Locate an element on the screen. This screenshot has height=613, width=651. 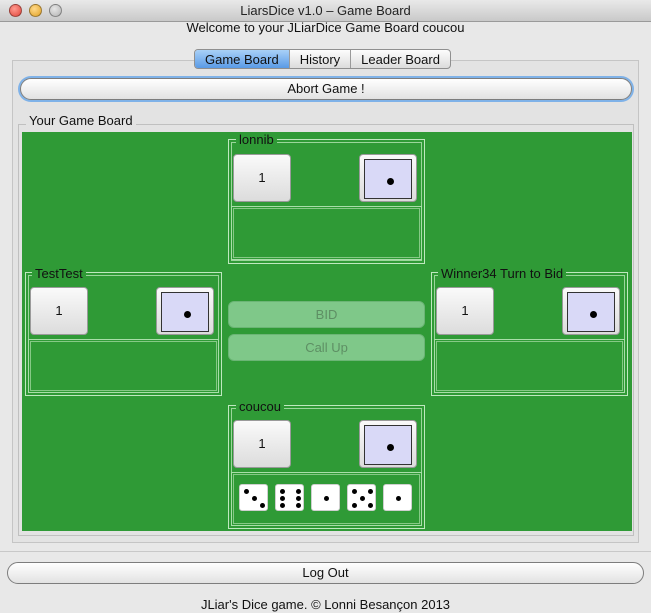
player-name-left: TestTest is located at coordinates (59, 273).